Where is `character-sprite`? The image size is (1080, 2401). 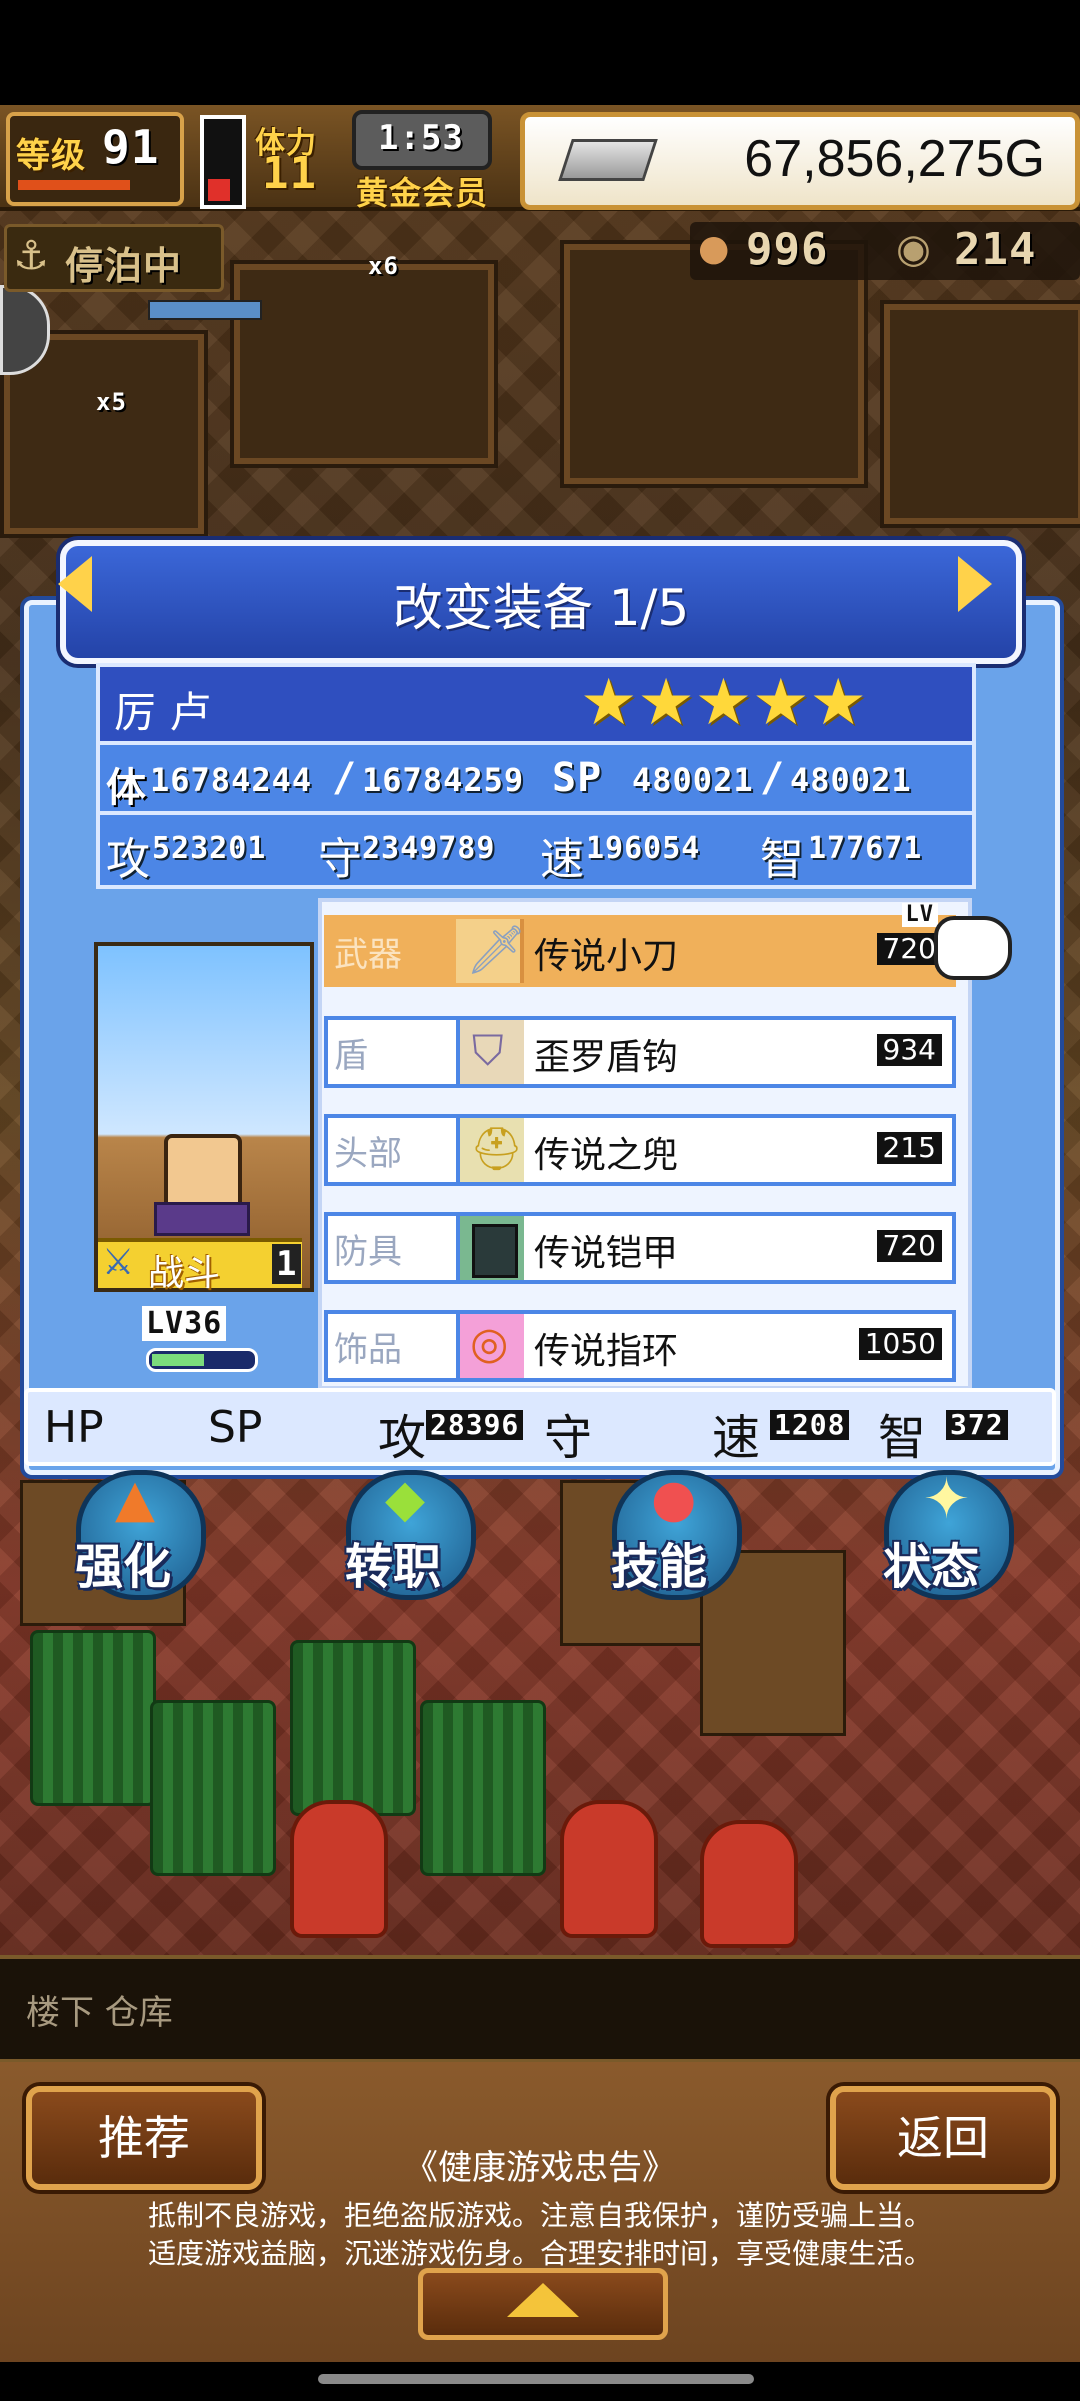 character-sprite is located at coordinates (203, 1173).